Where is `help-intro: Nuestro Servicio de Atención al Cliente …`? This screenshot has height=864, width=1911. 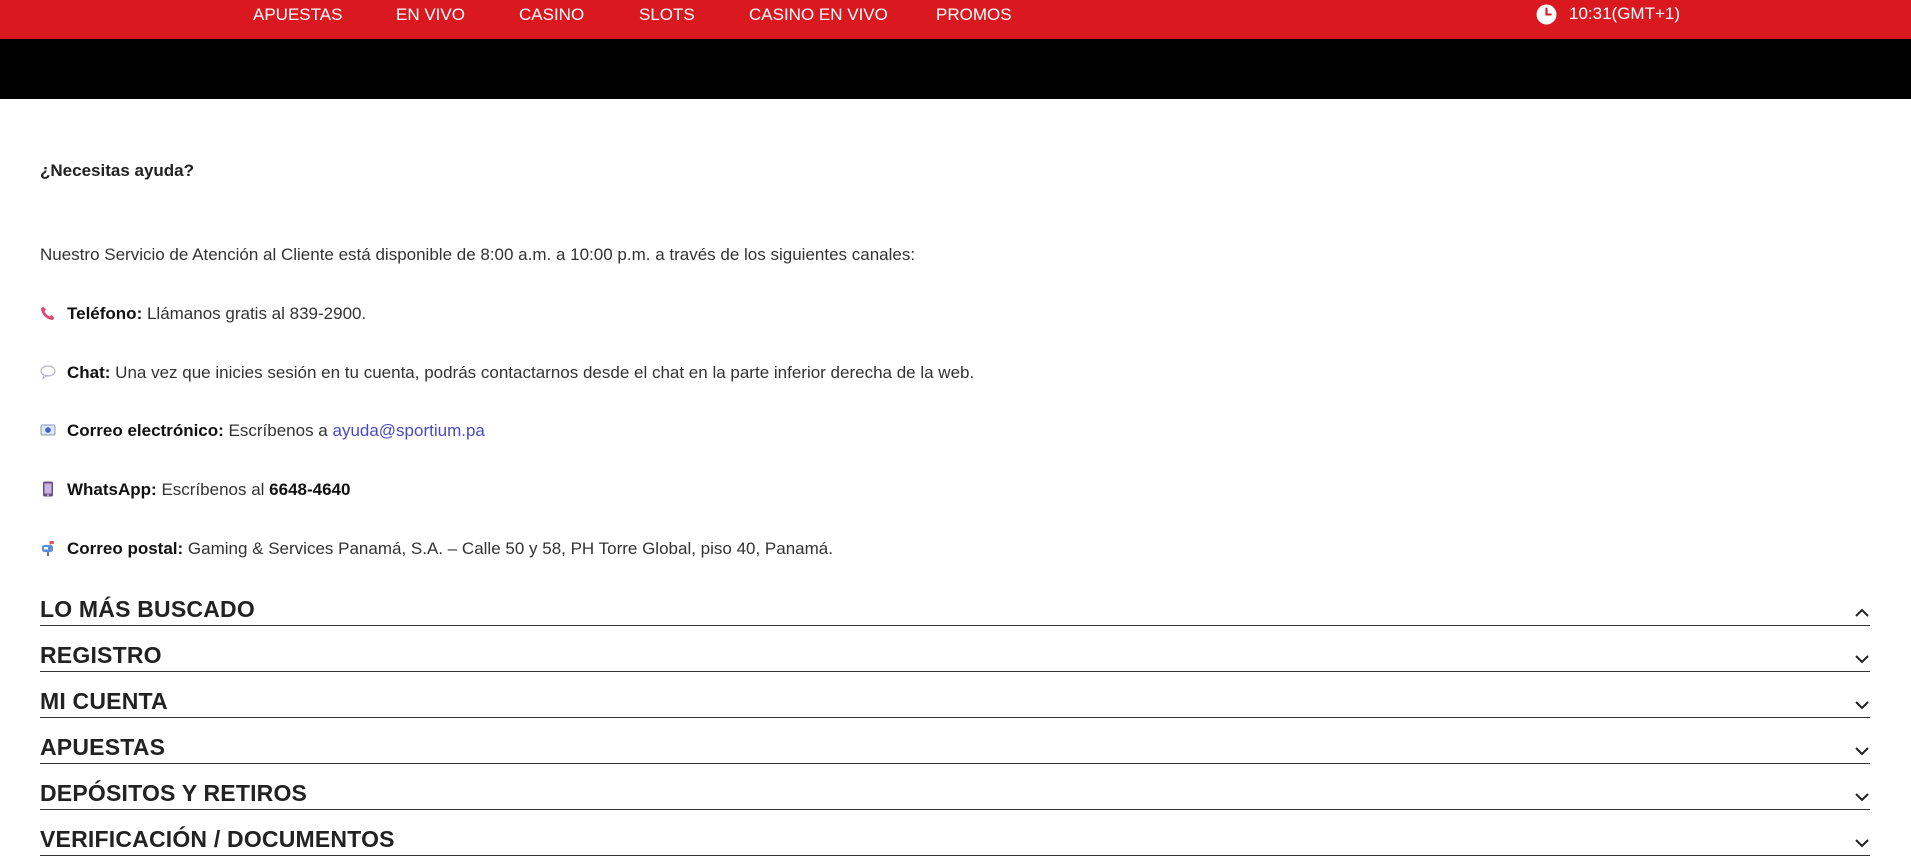 help-intro: Nuestro Servicio de Atención al Cliente … is located at coordinates (478, 254).